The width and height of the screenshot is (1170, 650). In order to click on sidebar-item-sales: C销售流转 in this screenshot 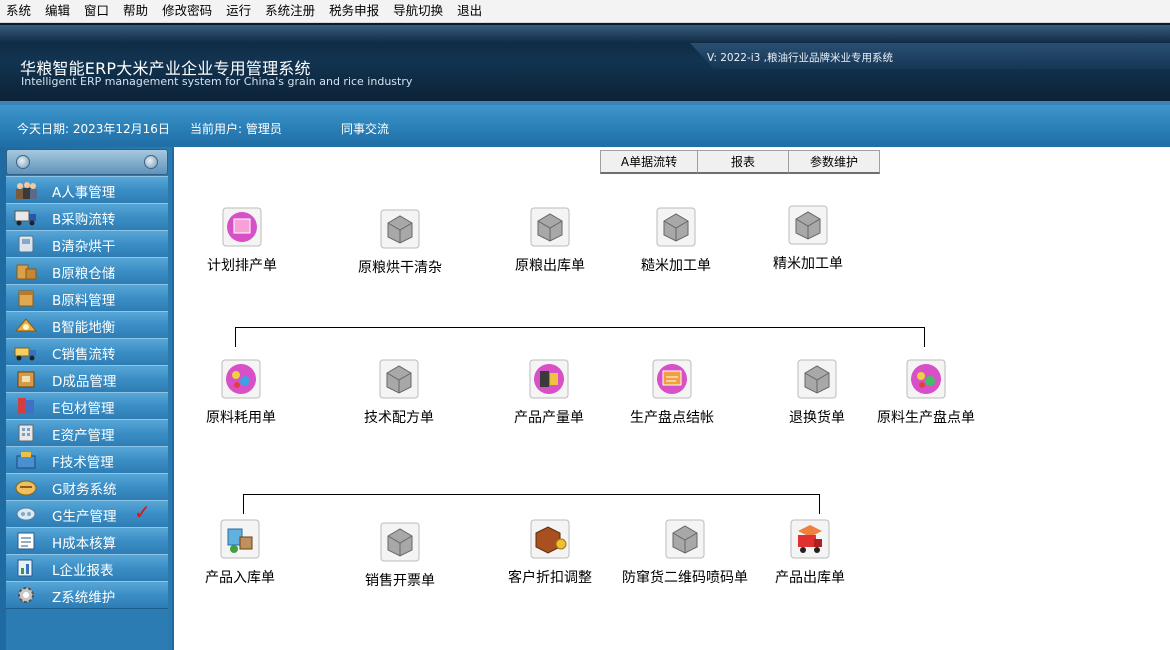, I will do `click(87, 352)`.